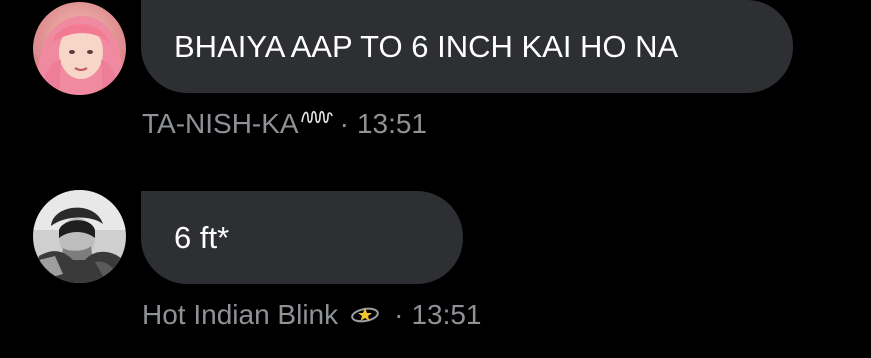  What do you see at coordinates (365, 315) in the screenshot?
I see `dizzy-star-ring-icon` at bounding box center [365, 315].